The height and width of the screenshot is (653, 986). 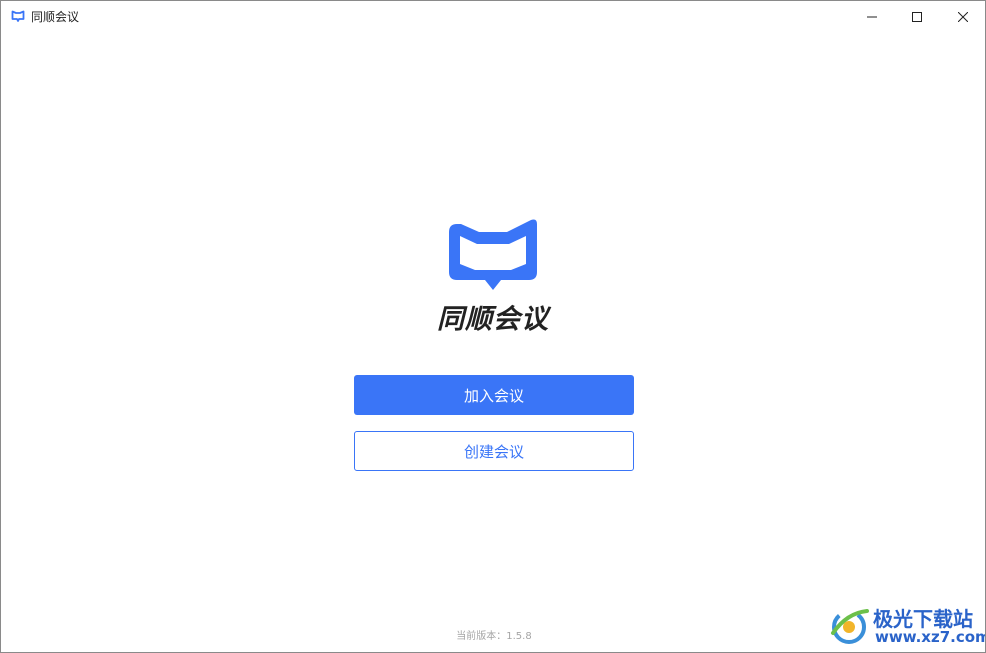 I want to click on minimize-icon, so click(x=872, y=16).